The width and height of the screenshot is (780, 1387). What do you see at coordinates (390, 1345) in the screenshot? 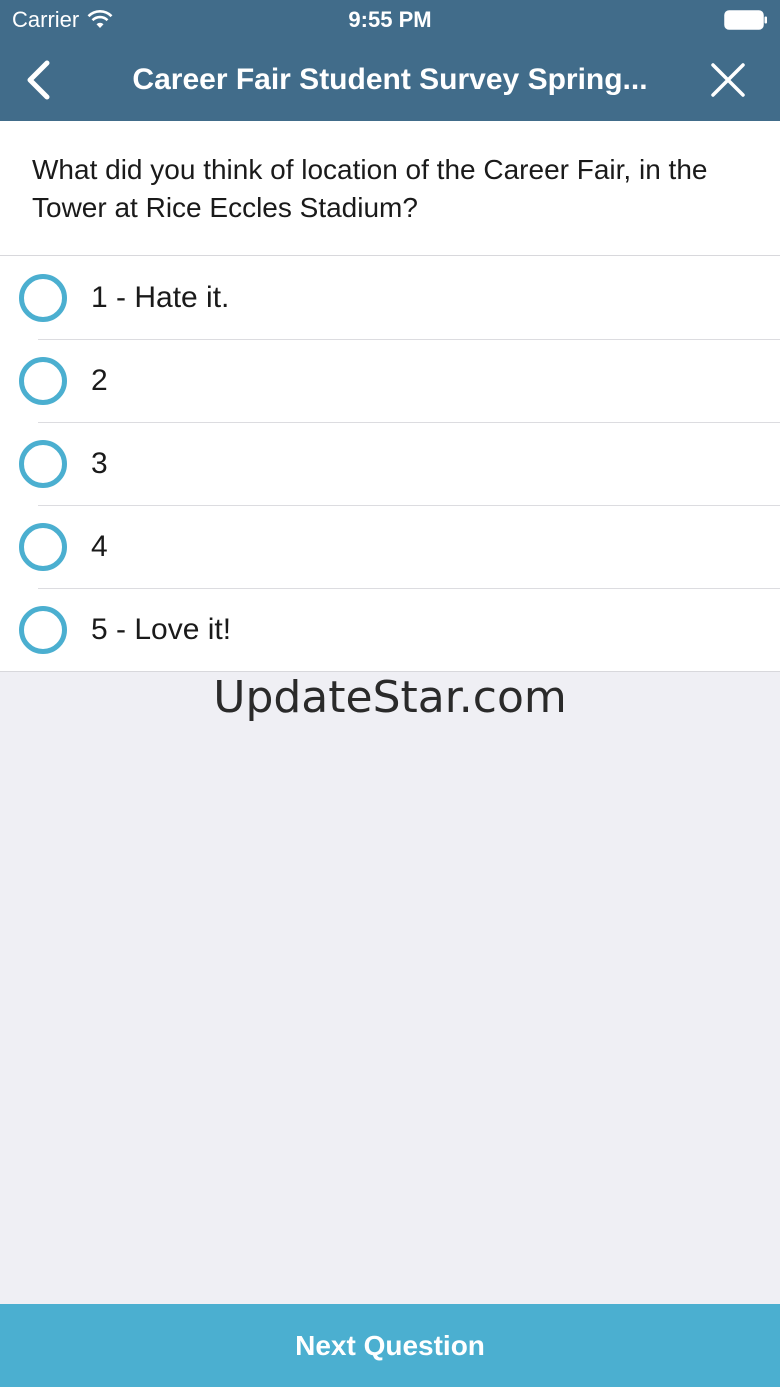
I see `next-question-button: Next Question` at bounding box center [390, 1345].